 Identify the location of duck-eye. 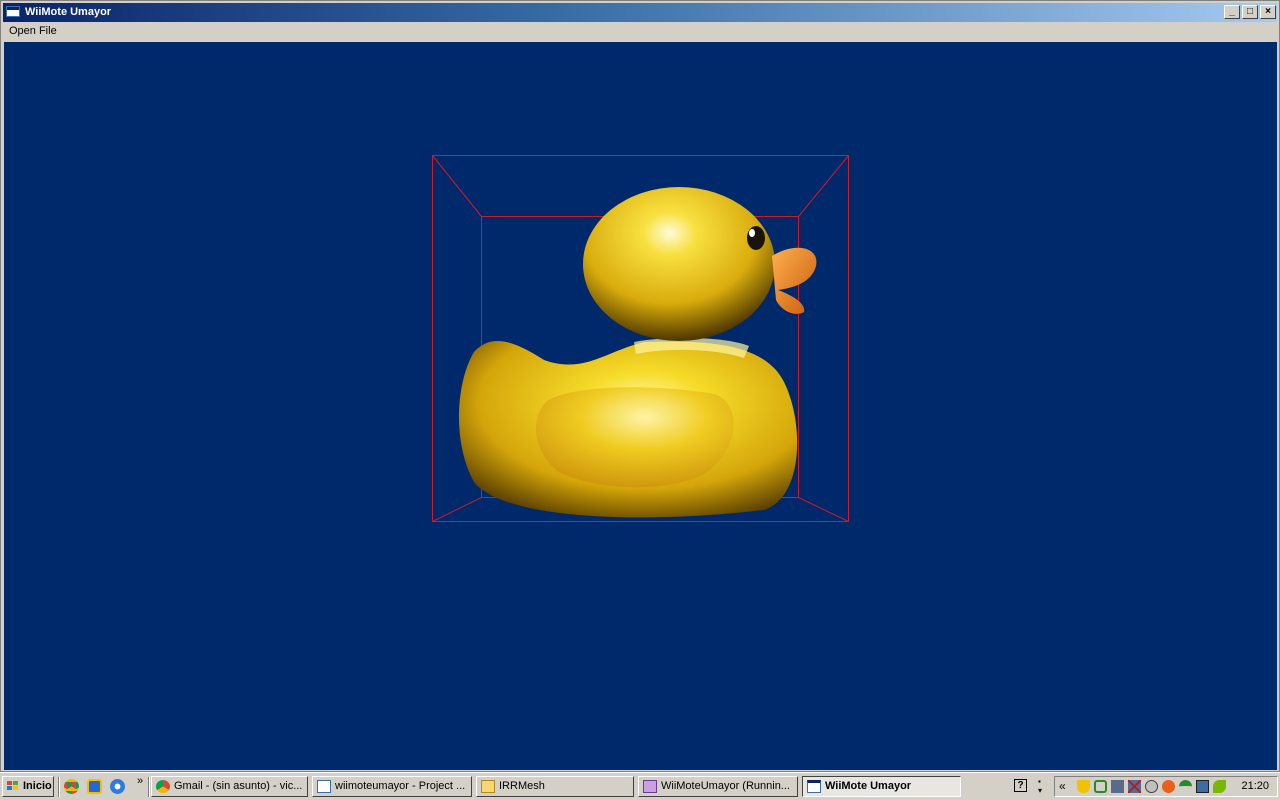
(756, 238).